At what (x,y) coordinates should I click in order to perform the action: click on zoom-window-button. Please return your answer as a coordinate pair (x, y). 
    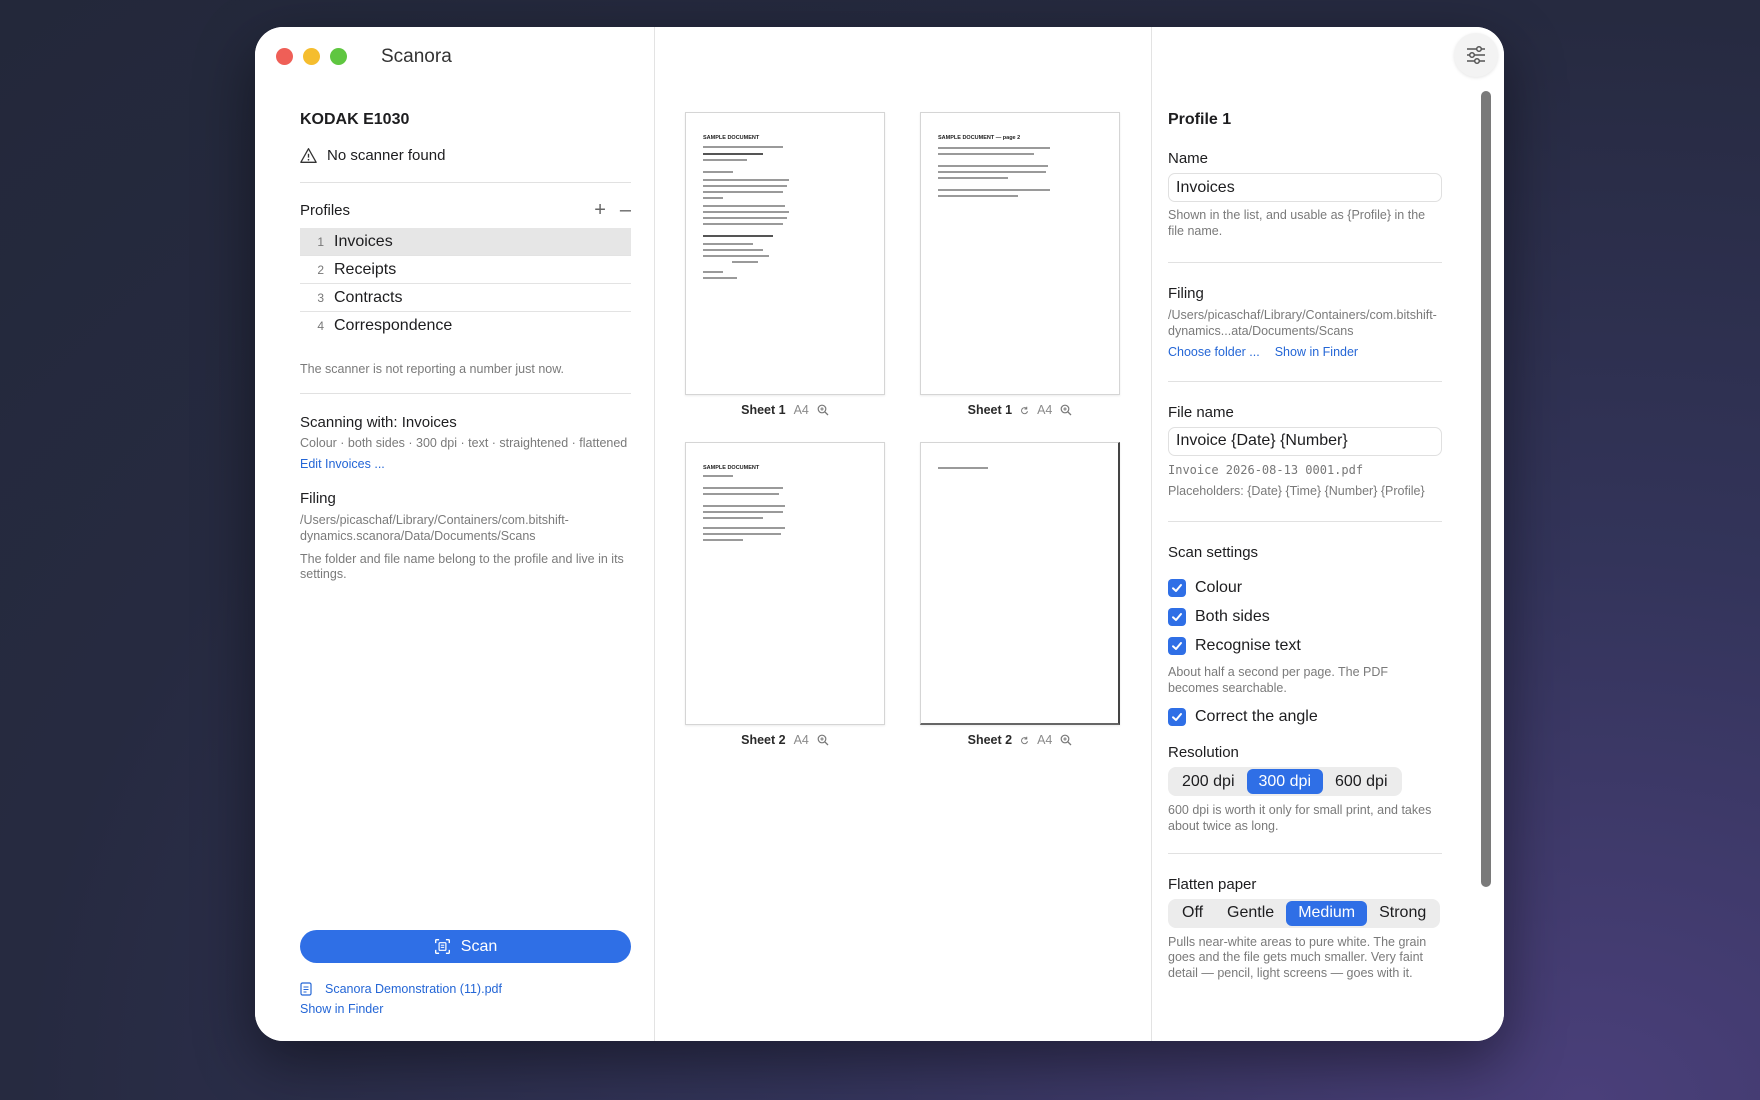
    Looking at the image, I should click on (338, 56).